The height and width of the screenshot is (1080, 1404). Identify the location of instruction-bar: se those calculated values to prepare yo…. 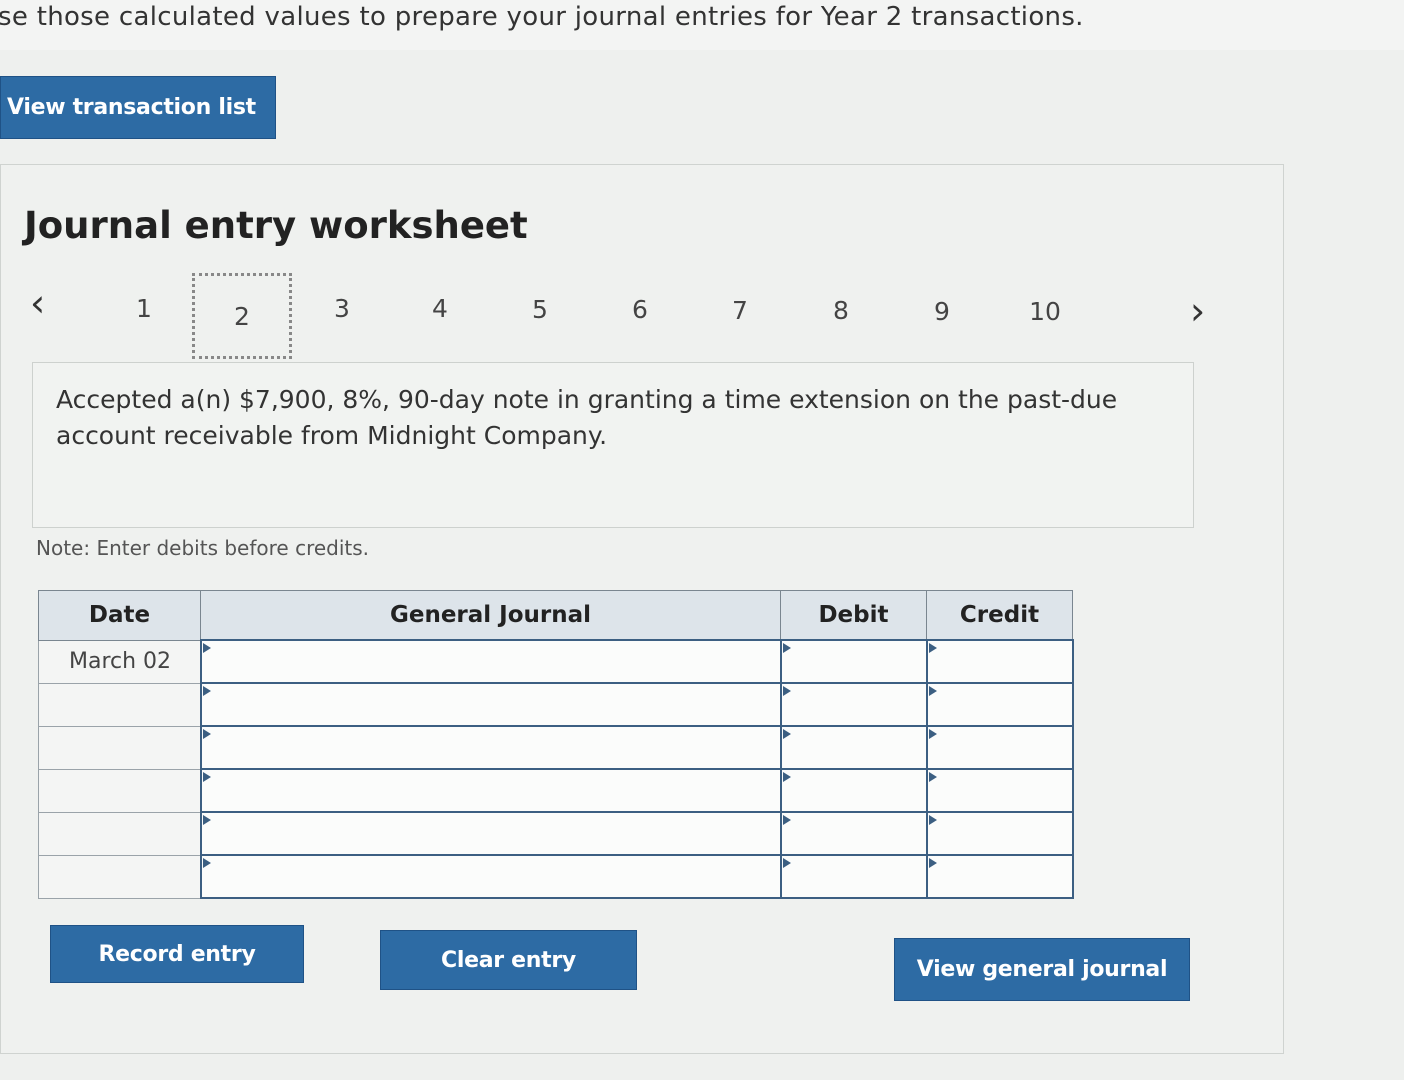
(702, 25).